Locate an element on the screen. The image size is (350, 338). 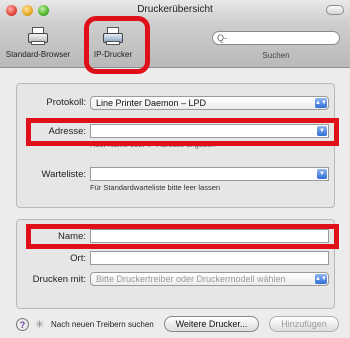
search-label: Suchen is located at coordinates (276, 55).